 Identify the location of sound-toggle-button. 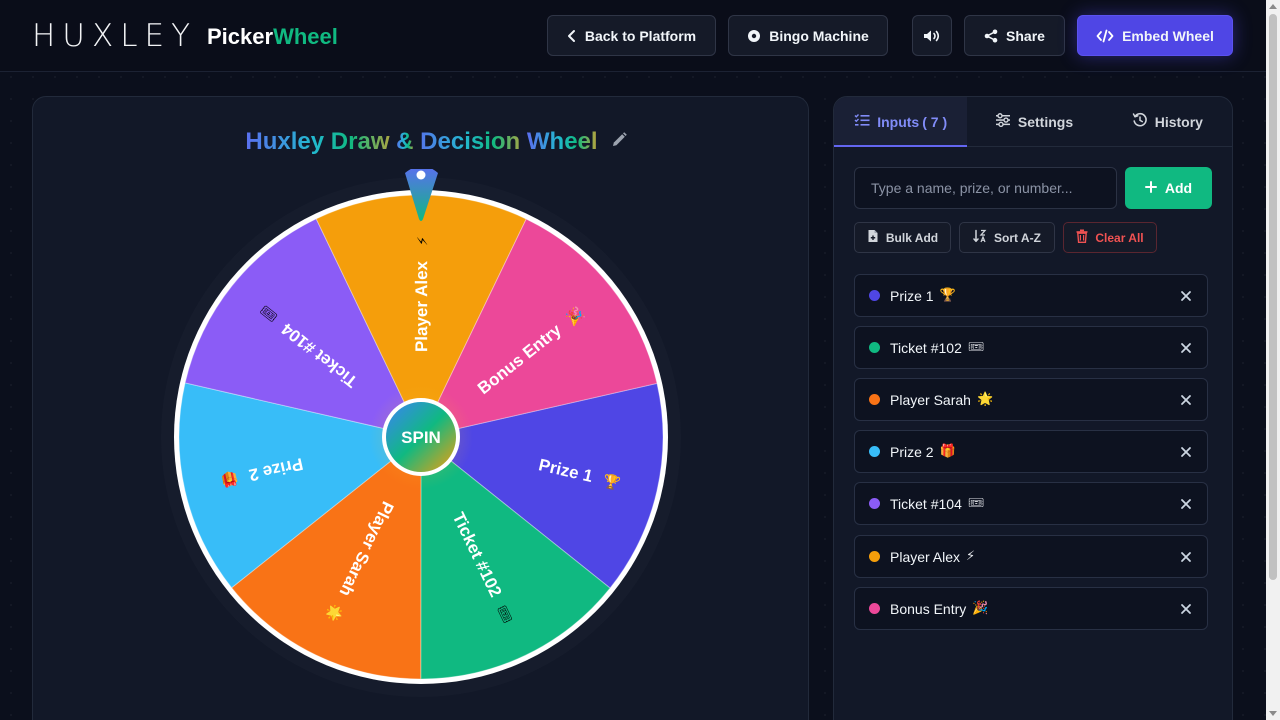
(932, 35).